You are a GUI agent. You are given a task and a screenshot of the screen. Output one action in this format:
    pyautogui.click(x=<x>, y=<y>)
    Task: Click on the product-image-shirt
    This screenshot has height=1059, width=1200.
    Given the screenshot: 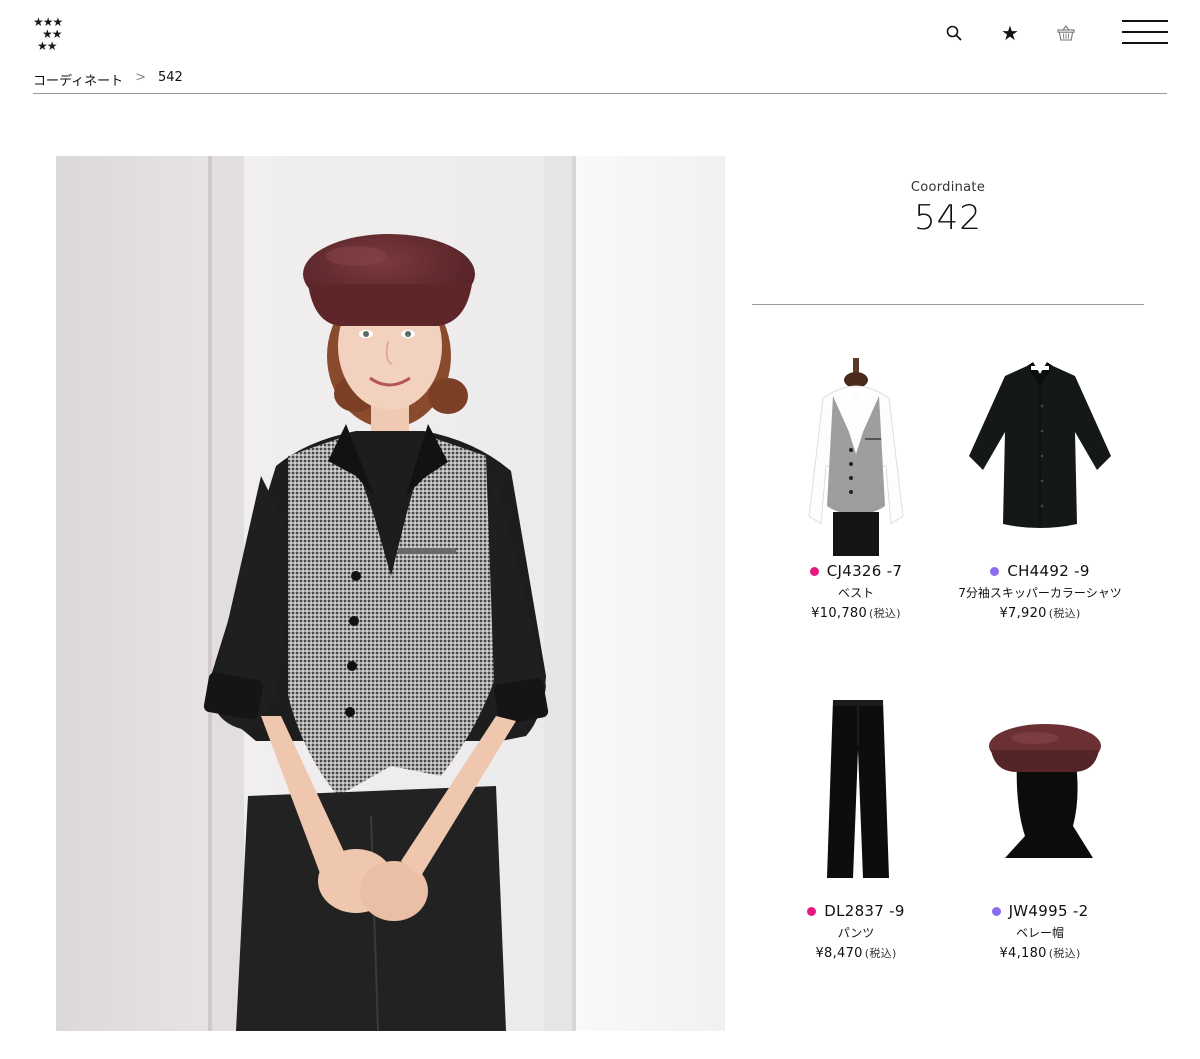 What is the action you would take?
    pyautogui.click(x=1040, y=451)
    